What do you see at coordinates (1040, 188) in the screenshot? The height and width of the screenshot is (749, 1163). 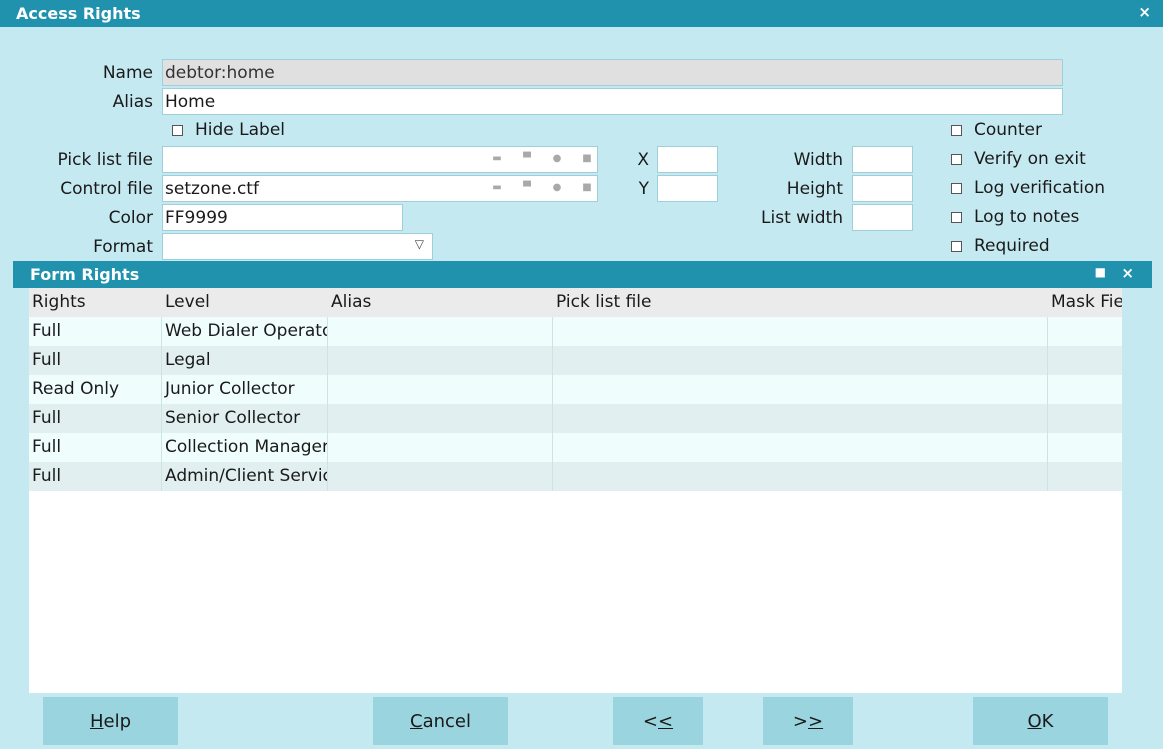 I see `log-verification-text: Log verification` at bounding box center [1040, 188].